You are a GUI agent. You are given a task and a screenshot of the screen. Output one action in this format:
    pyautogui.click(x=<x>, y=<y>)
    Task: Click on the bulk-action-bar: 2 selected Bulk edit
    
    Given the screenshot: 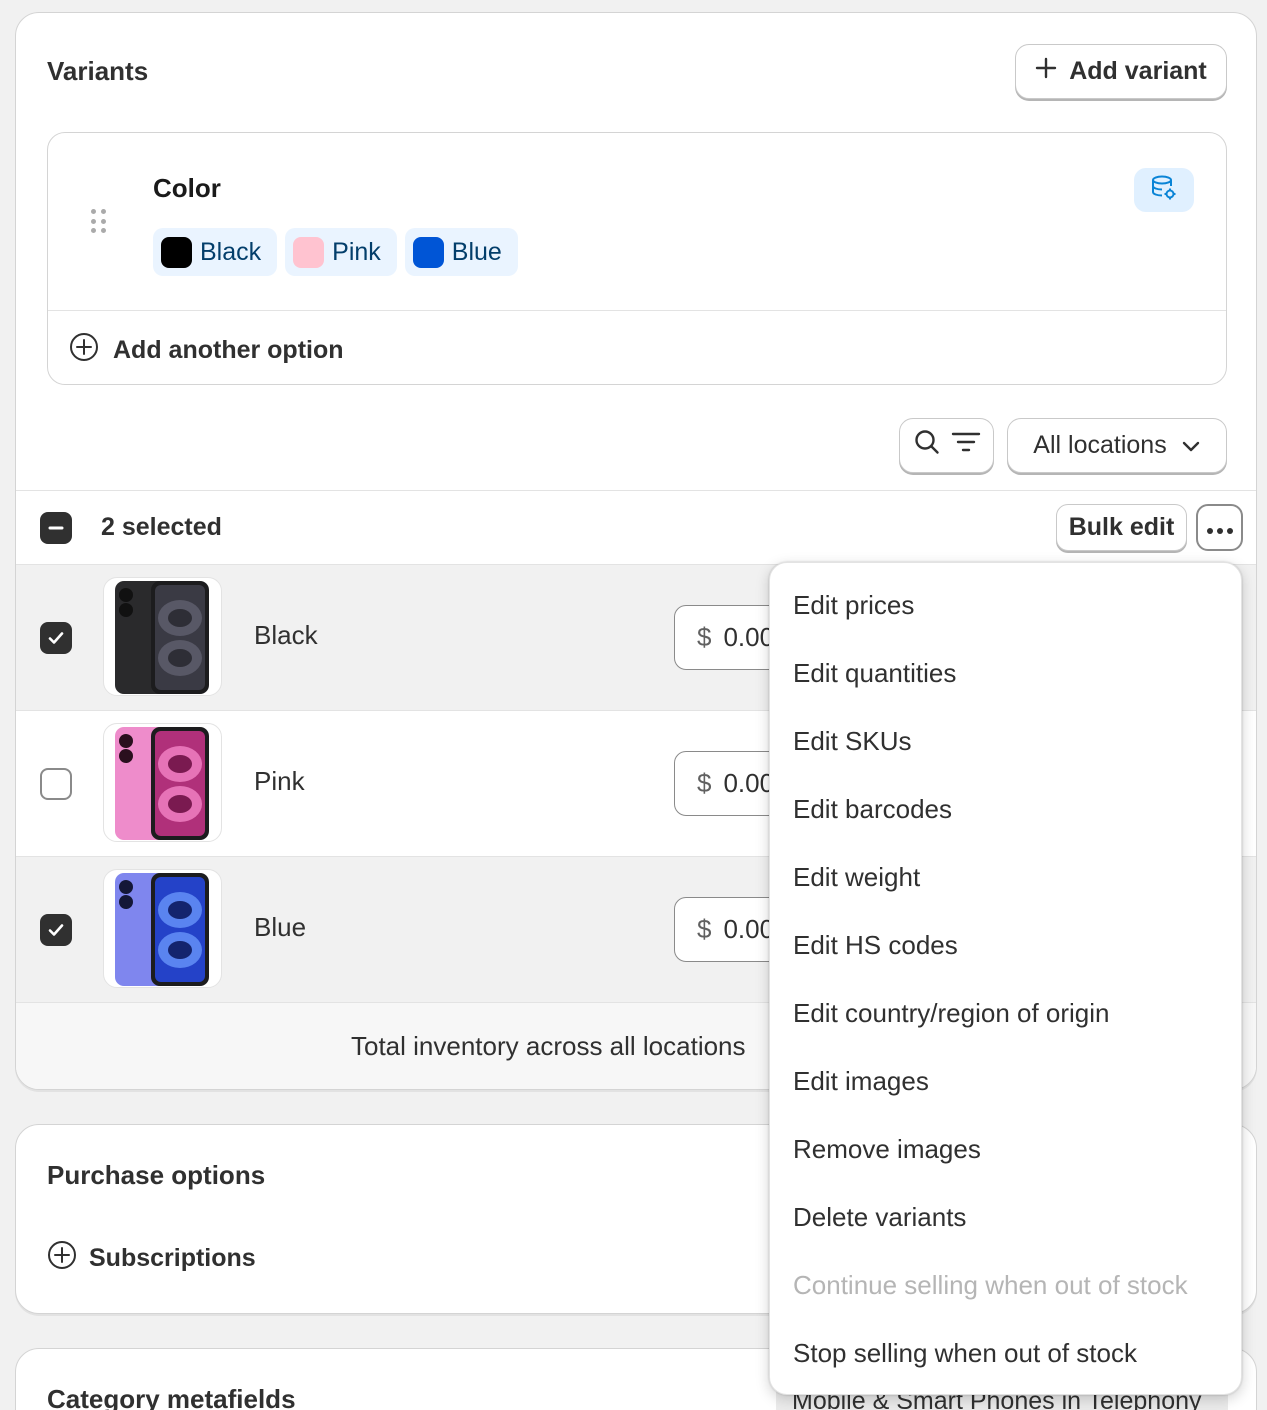 What is the action you would take?
    pyautogui.click(x=636, y=528)
    